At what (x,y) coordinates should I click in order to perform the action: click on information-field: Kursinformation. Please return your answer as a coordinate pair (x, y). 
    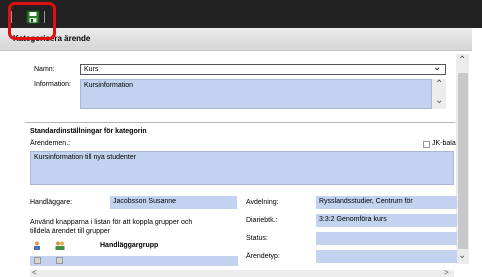
    Looking at the image, I should click on (256, 94).